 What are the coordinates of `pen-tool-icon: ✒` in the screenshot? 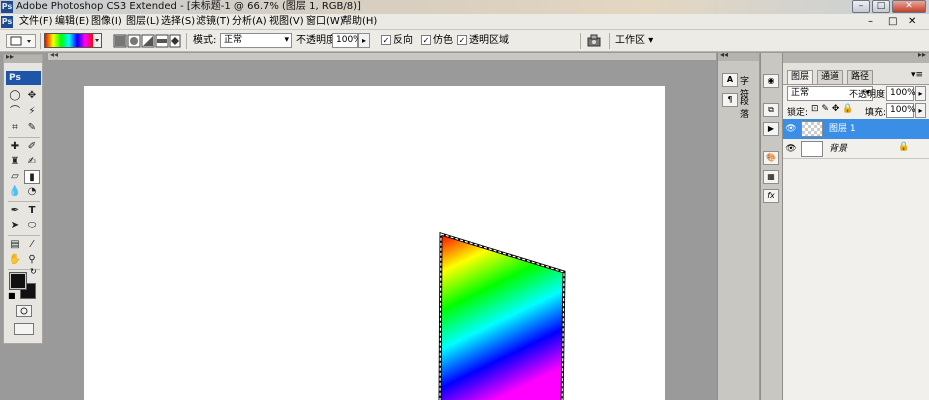 It's located at (15, 211).